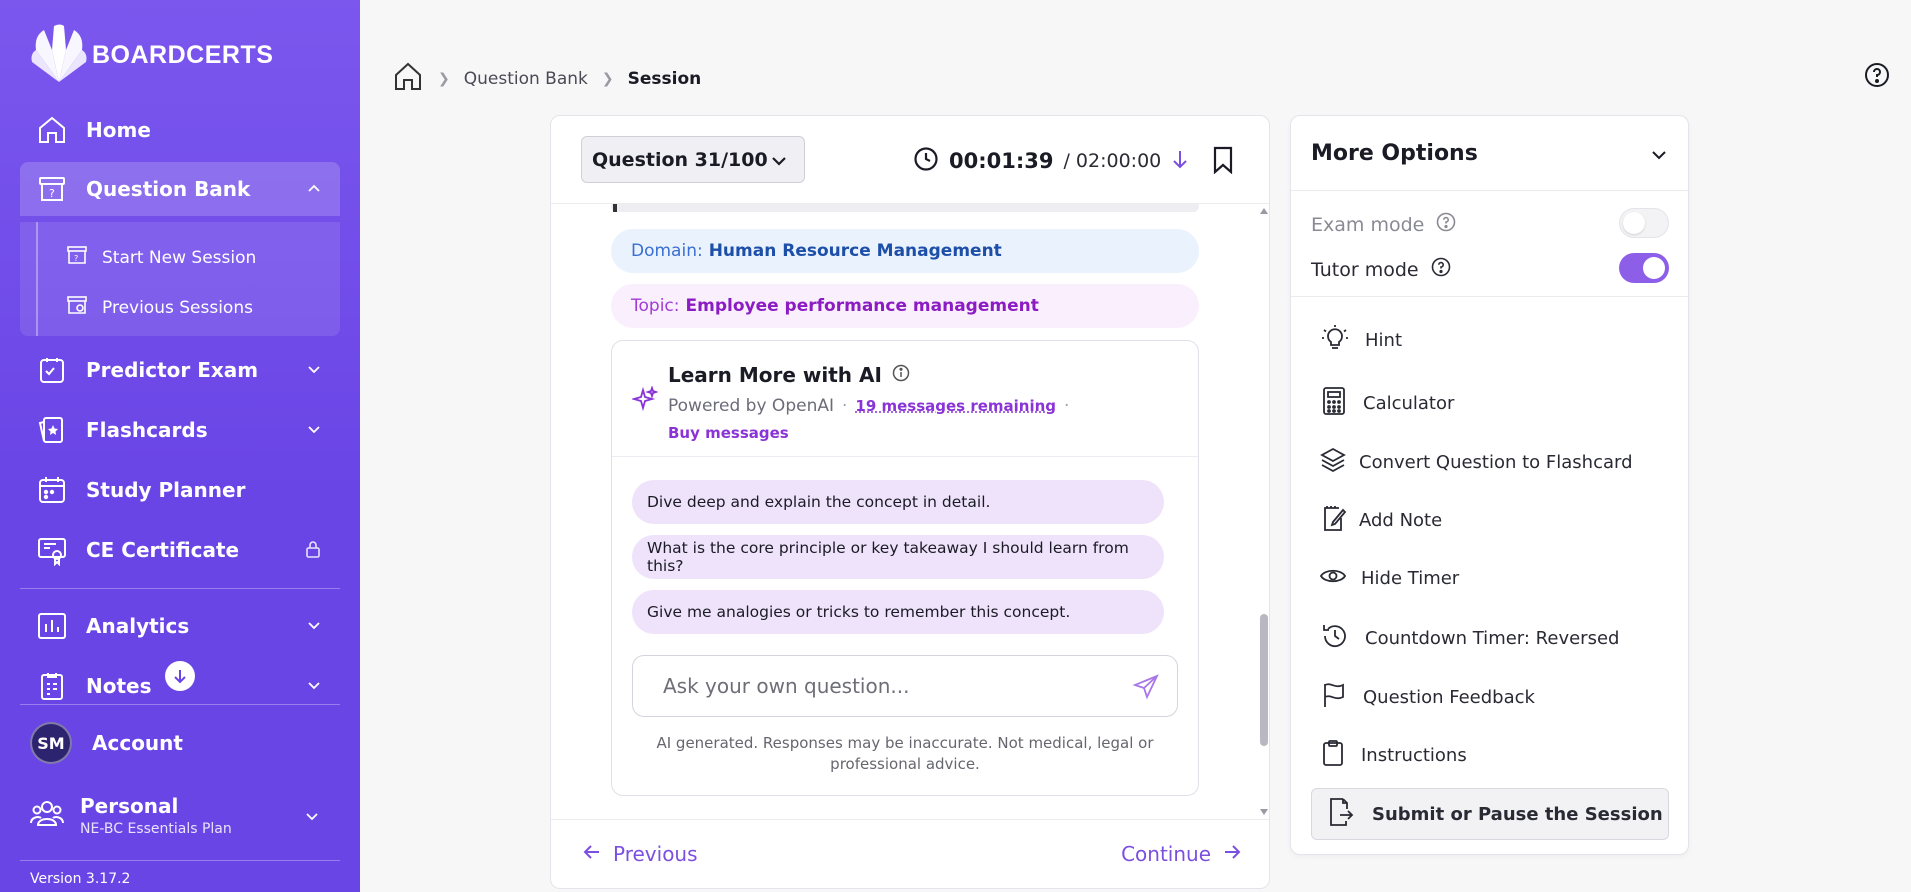 The image size is (1911, 892). What do you see at coordinates (119, 686) in the screenshot?
I see `sidebar-item-label: Notes` at bounding box center [119, 686].